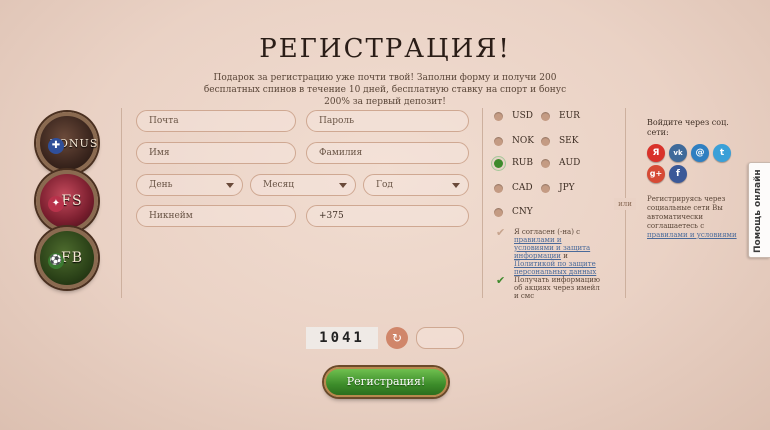 The image size is (770, 430). I want to click on currency-usd: USD, so click(513, 116).